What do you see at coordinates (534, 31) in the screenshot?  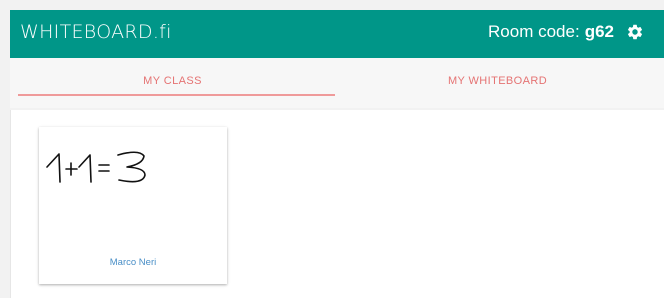 I see `room-code-label: Room code:` at bounding box center [534, 31].